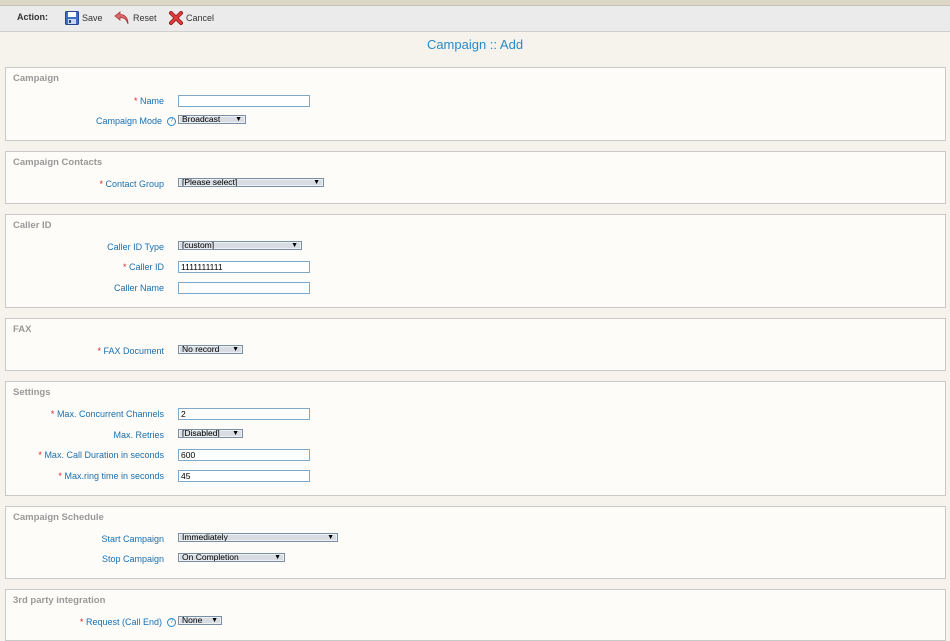 The height and width of the screenshot is (641, 950). What do you see at coordinates (130, 351) in the screenshot?
I see `fax-document-label: * FAX Document` at bounding box center [130, 351].